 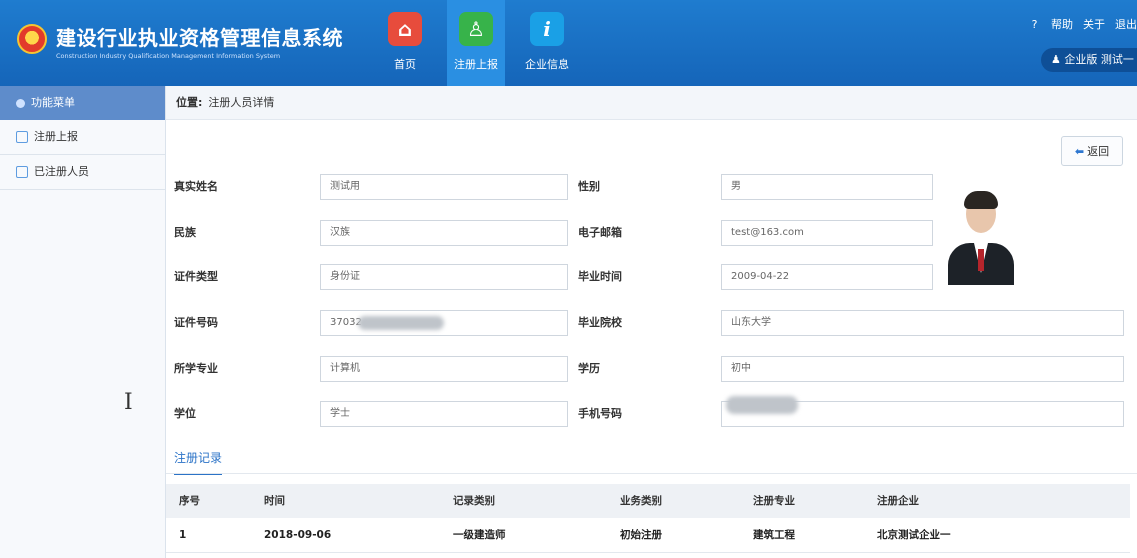 What do you see at coordinates (1047, 24) in the screenshot?
I see `help-link: ? 帮助` at bounding box center [1047, 24].